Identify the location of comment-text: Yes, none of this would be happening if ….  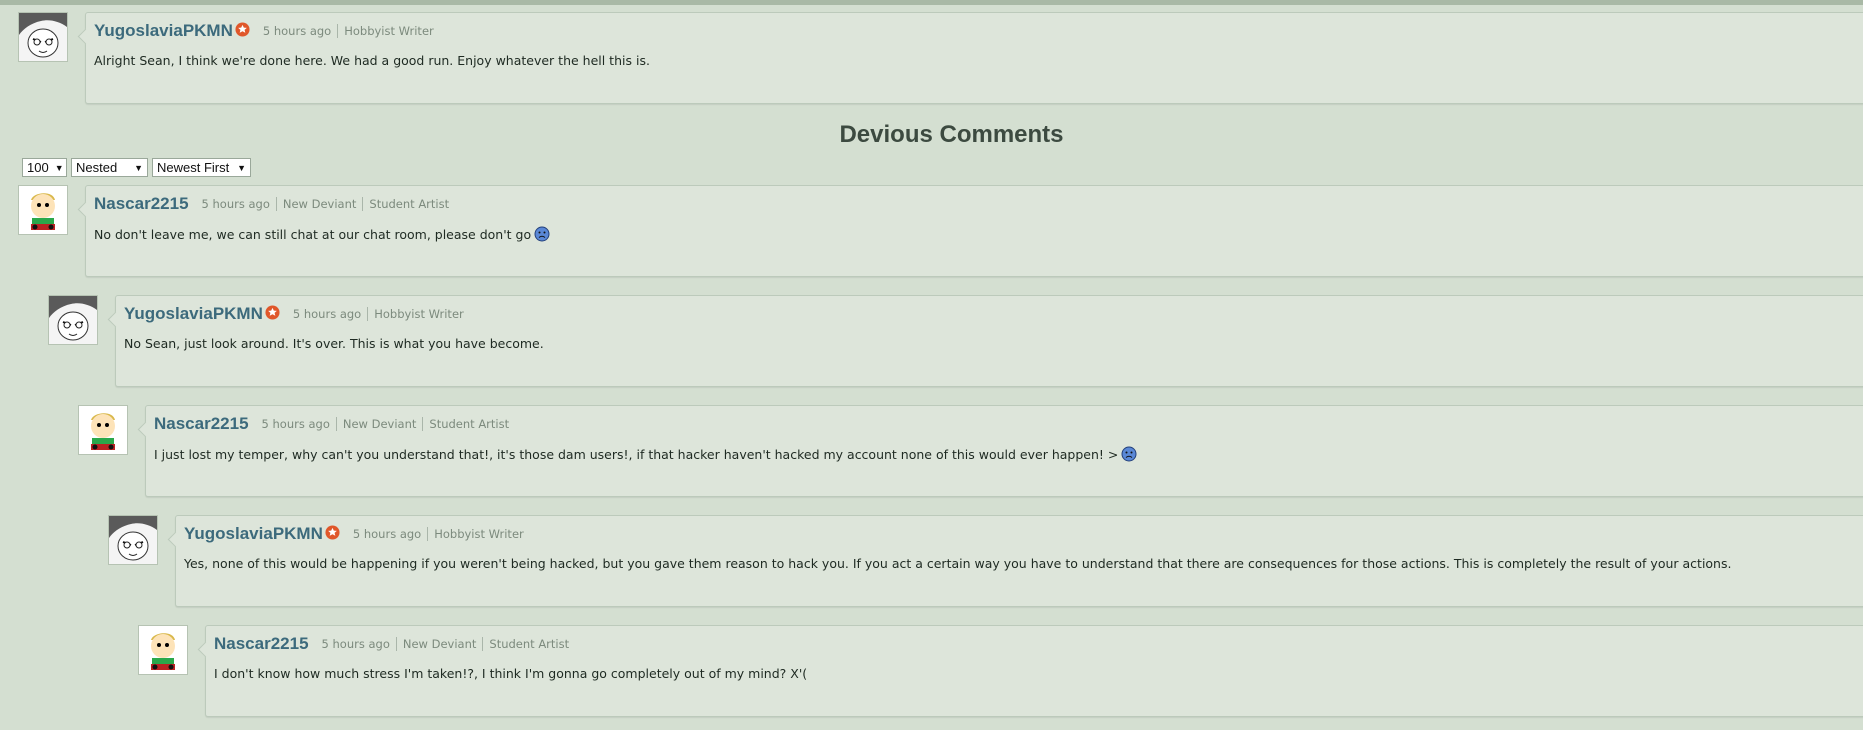
(958, 563).